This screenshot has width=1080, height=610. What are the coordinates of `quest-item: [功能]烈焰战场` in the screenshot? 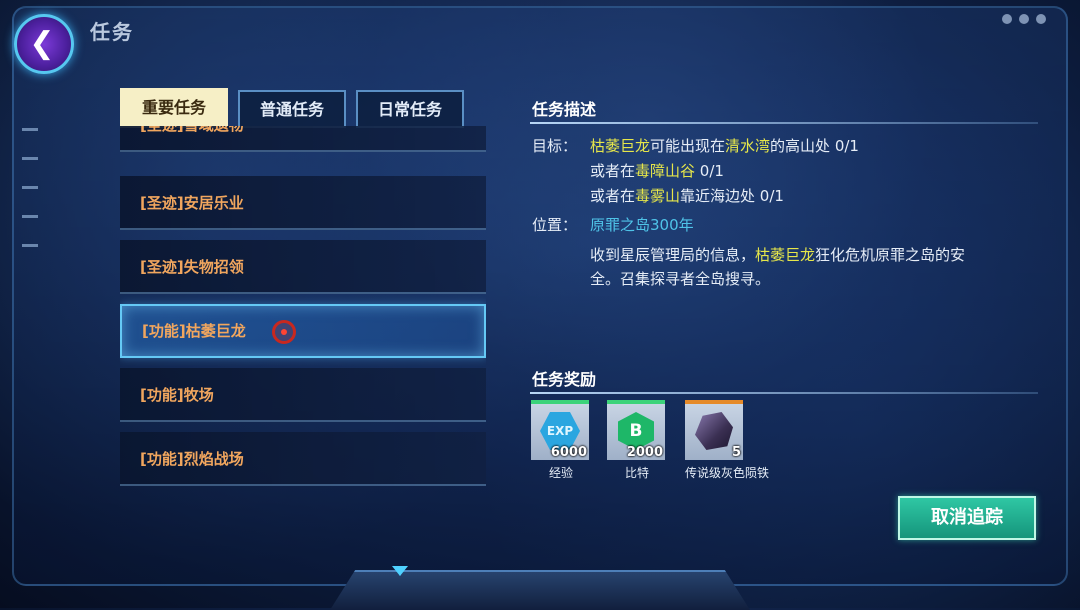 It's located at (303, 459).